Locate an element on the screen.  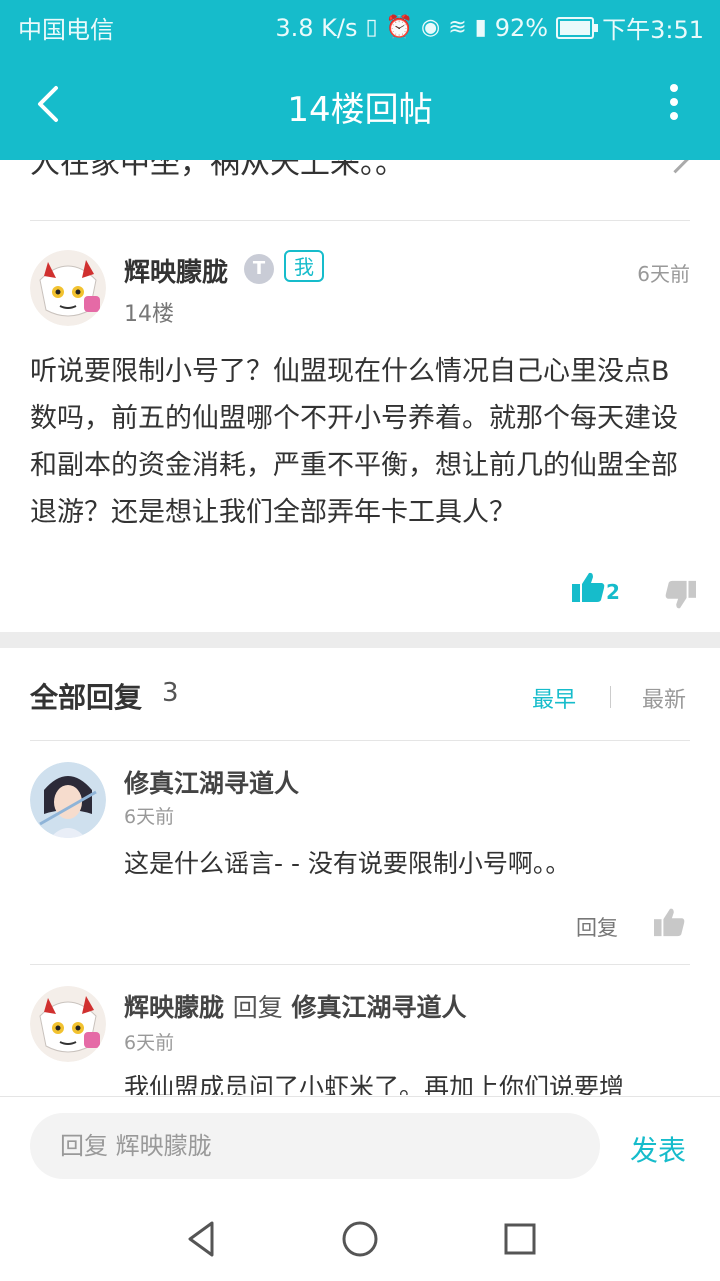
publish-button: 发表 is located at coordinates (658, 1149).